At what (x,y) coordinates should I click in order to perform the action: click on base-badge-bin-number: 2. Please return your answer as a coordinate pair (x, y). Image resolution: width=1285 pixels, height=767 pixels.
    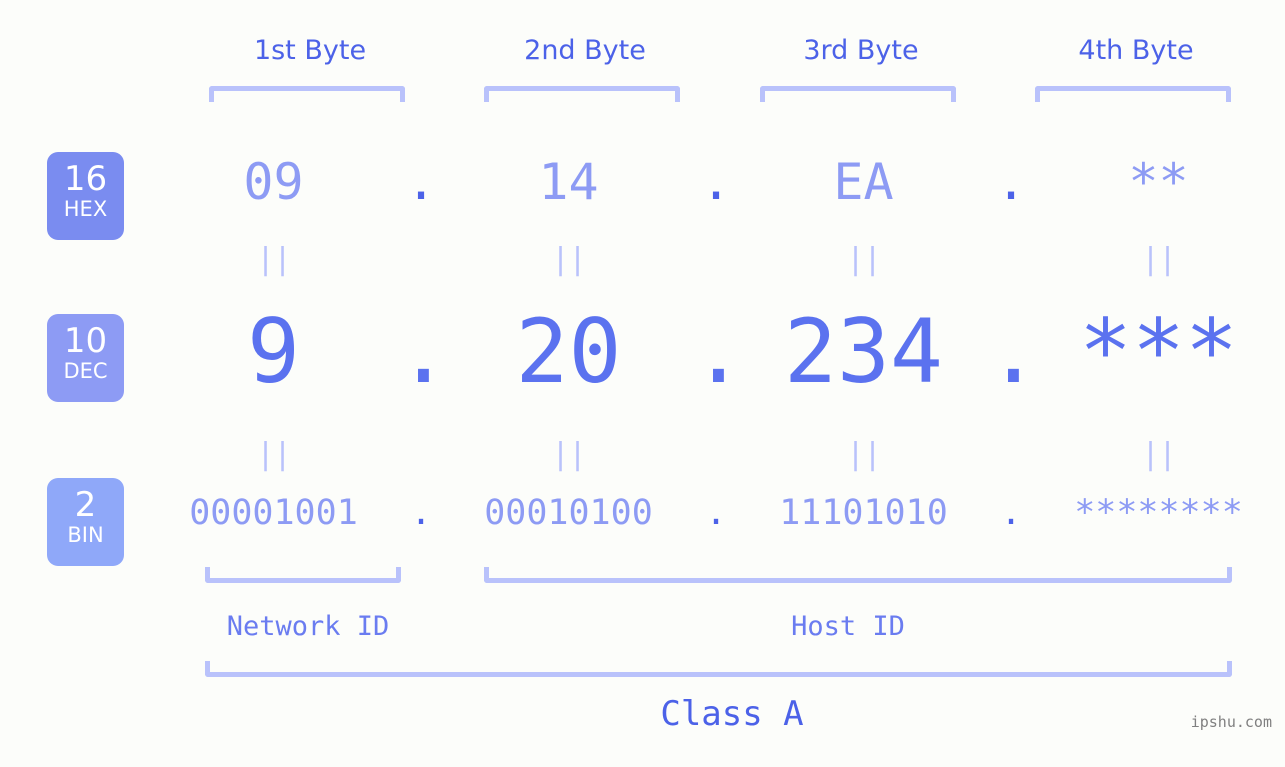
    Looking at the image, I should click on (85, 505).